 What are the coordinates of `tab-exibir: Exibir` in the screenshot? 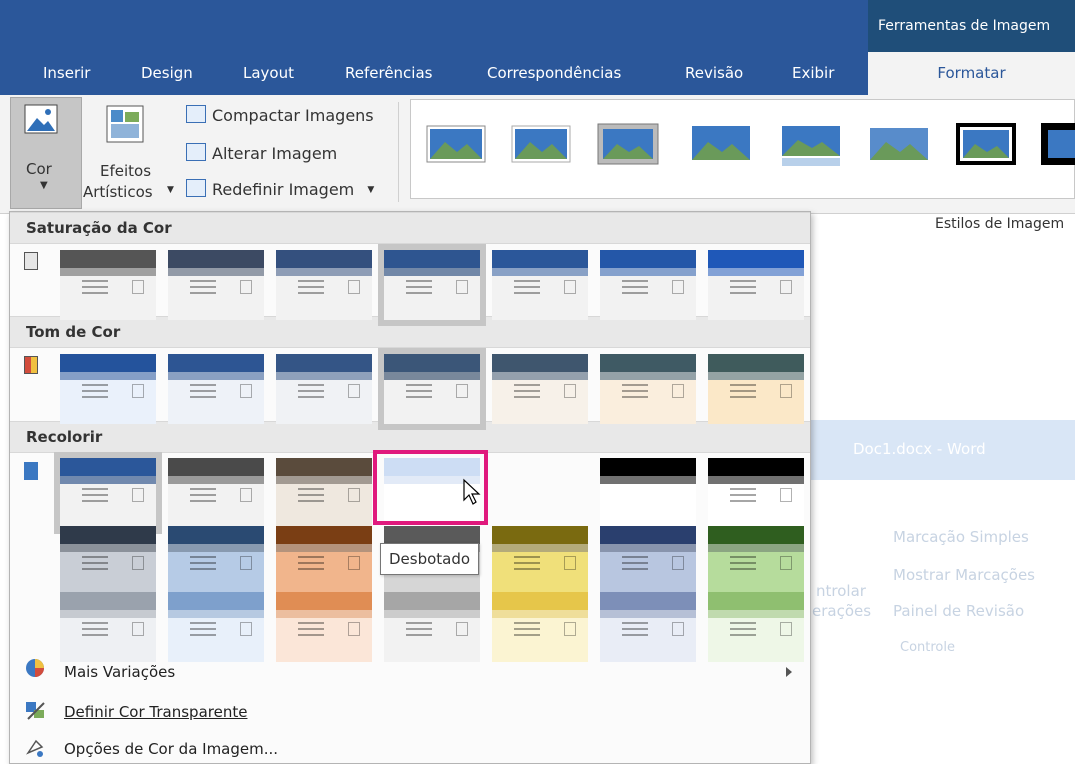 It's located at (813, 73).